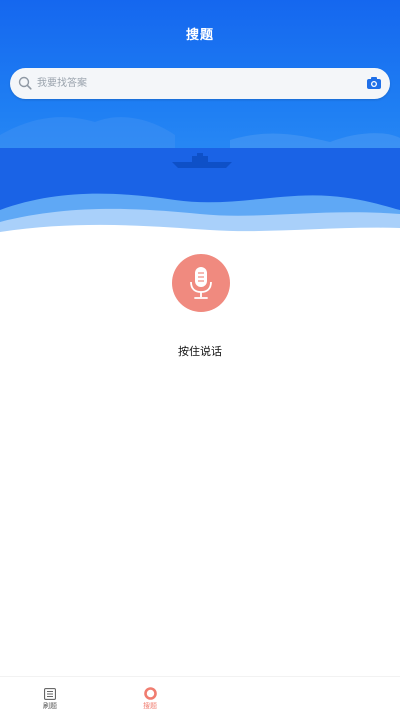 The height and width of the screenshot is (712, 400). I want to click on bottom-nav: 刷题 搜题, so click(200, 694).